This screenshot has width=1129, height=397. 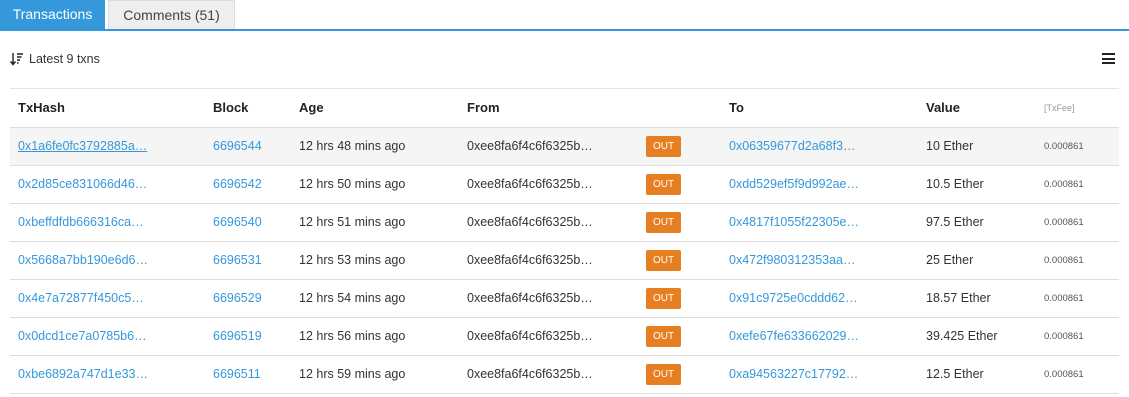 I want to click on cell-block: 6696531, so click(x=248, y=260).